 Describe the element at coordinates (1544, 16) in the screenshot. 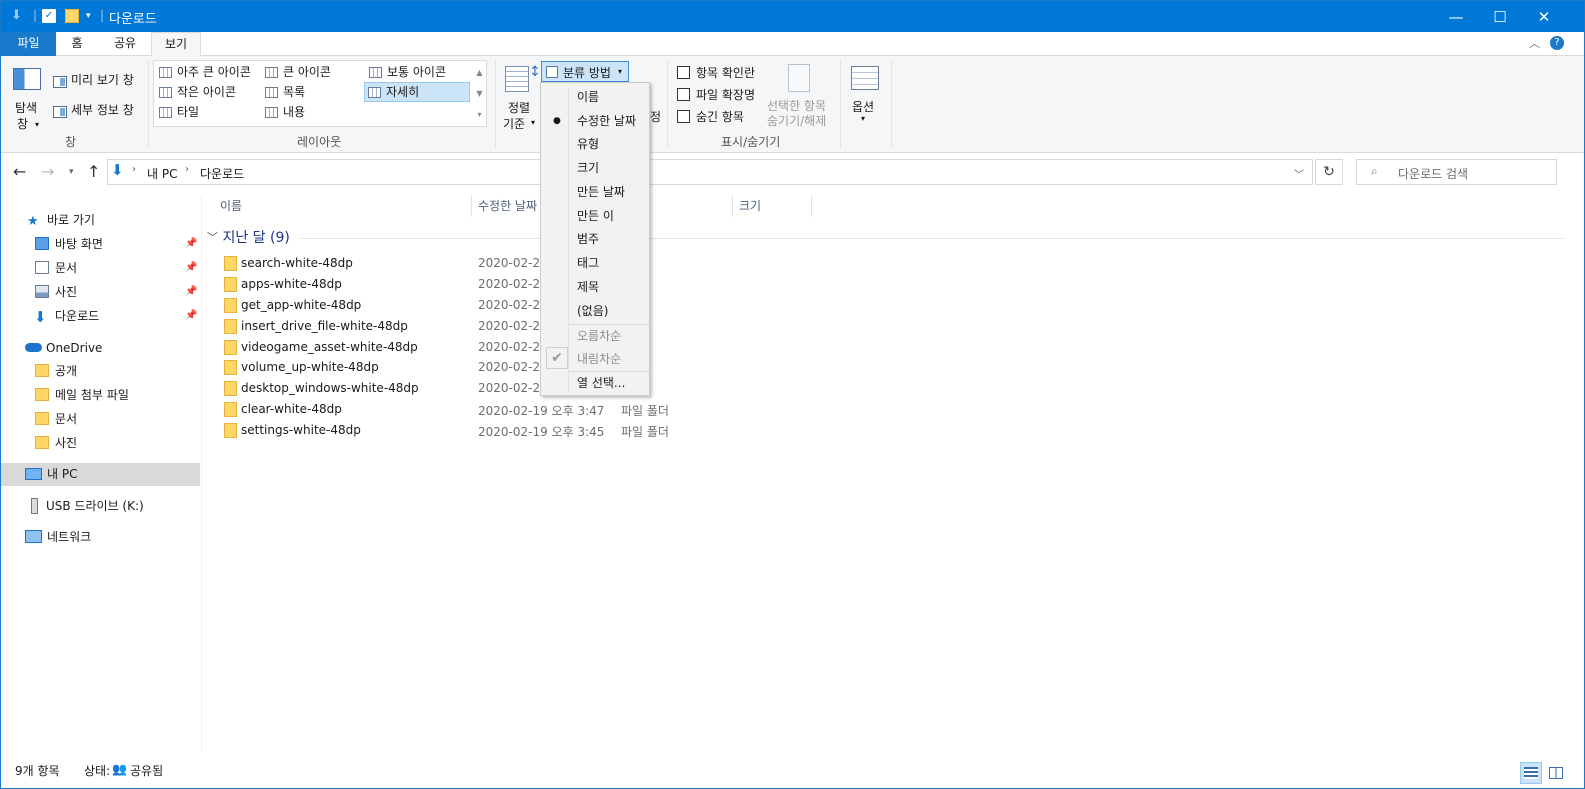

I see `close-button: ✕` at that location.